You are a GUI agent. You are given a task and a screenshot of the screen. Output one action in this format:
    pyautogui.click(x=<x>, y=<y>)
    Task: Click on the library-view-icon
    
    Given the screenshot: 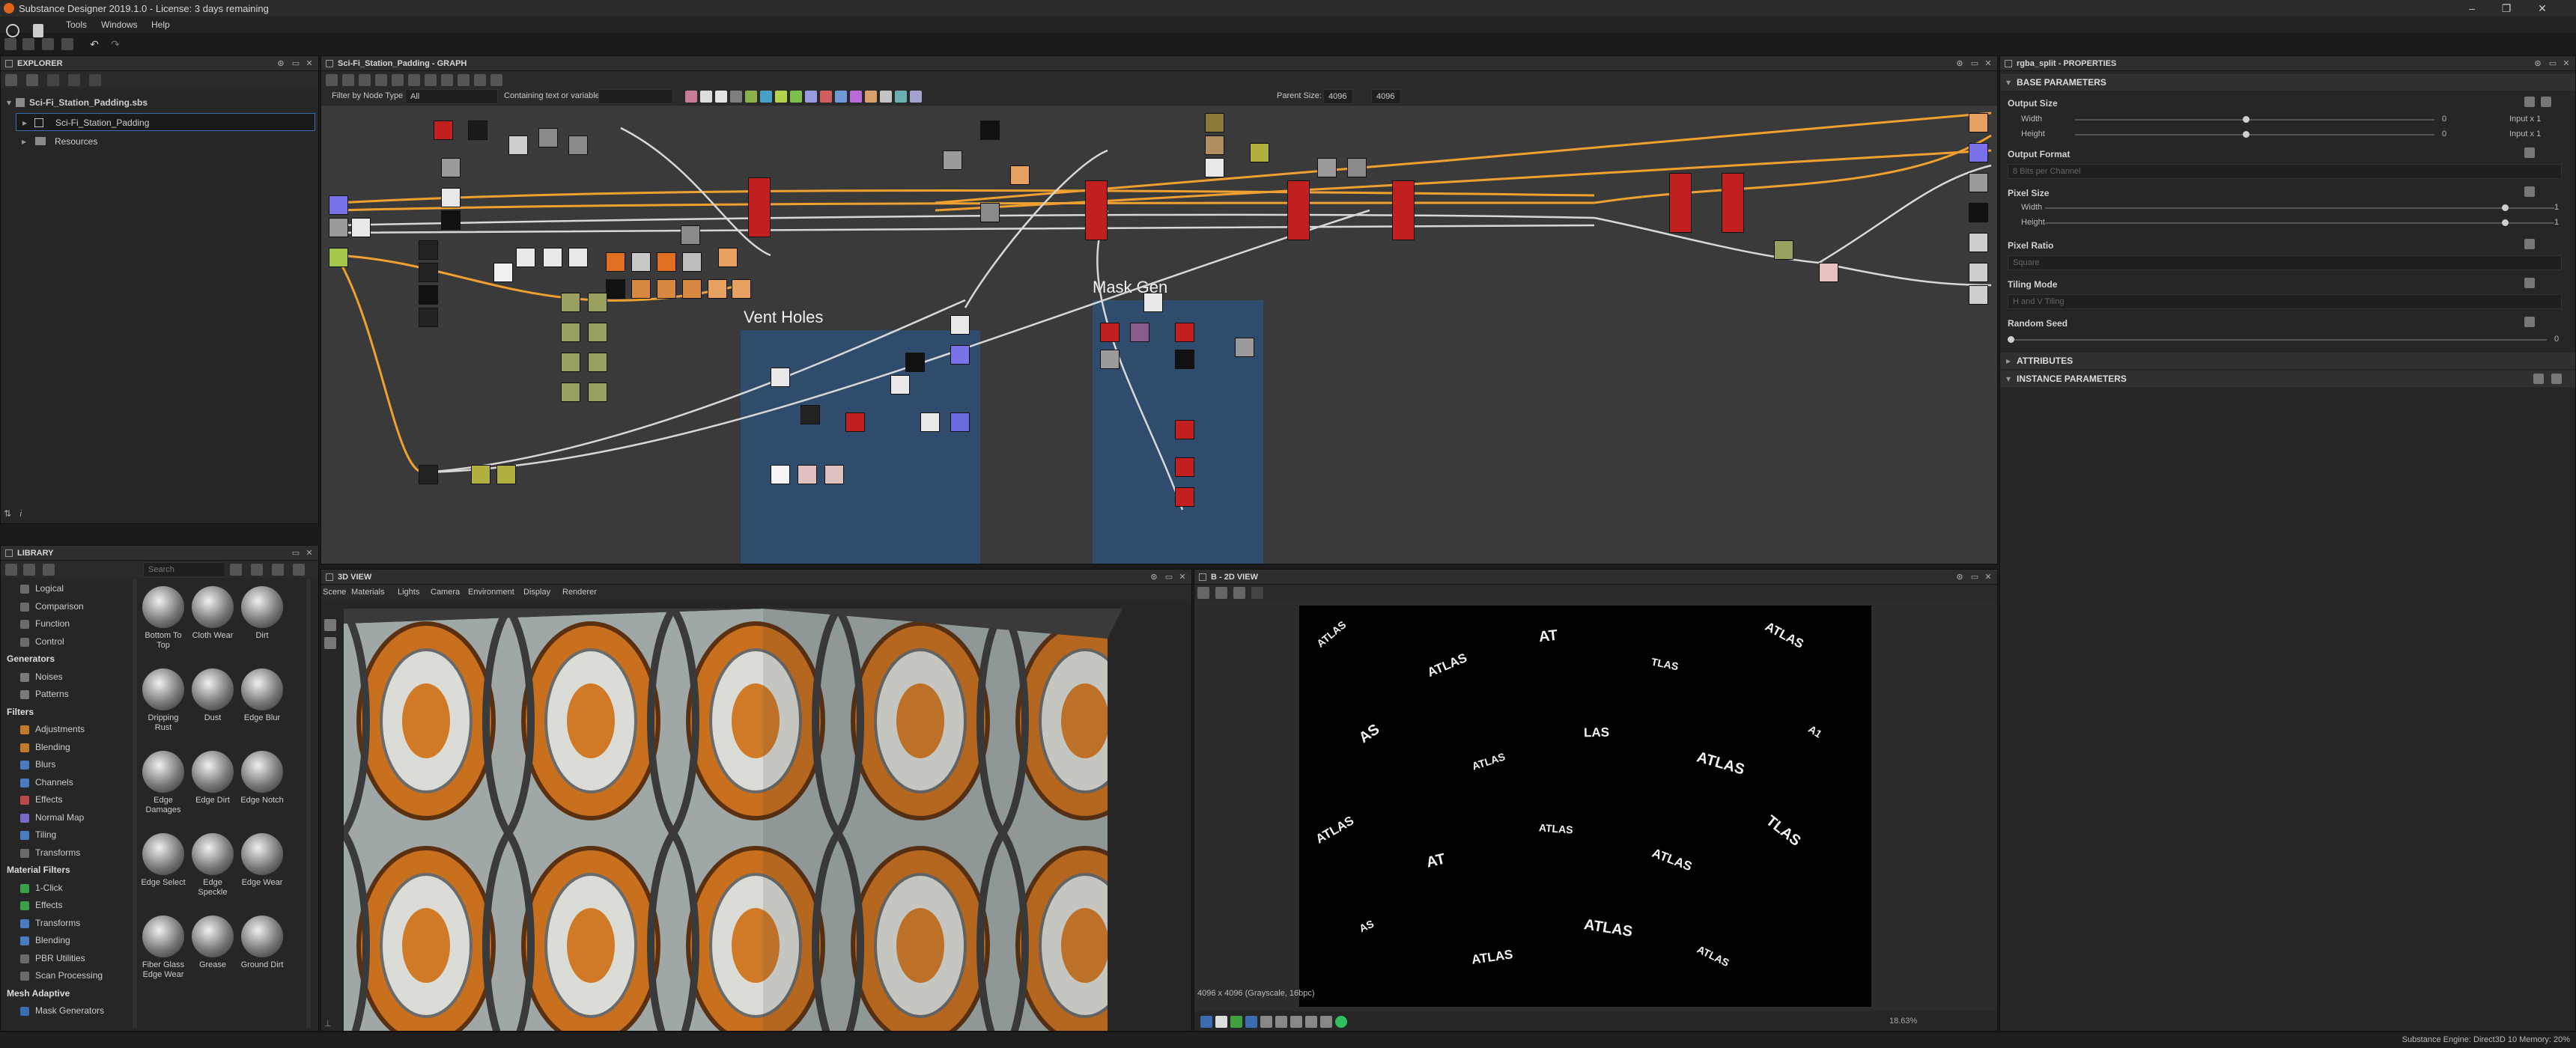 What is the action you would take?
    pyautogui.click(x=11, y=570)
    